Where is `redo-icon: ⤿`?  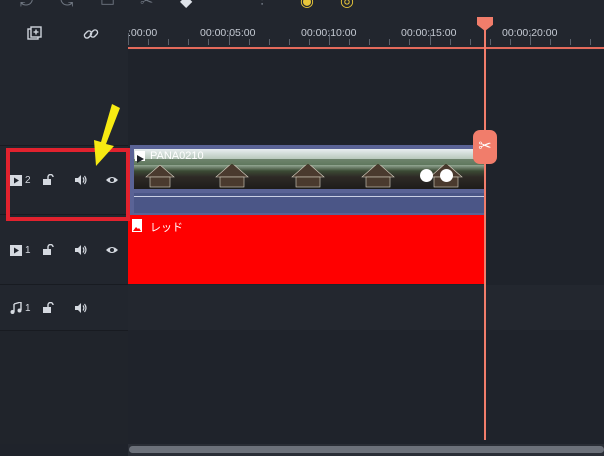
redo-icon: ⤿ is located at coordinates (66, 5).